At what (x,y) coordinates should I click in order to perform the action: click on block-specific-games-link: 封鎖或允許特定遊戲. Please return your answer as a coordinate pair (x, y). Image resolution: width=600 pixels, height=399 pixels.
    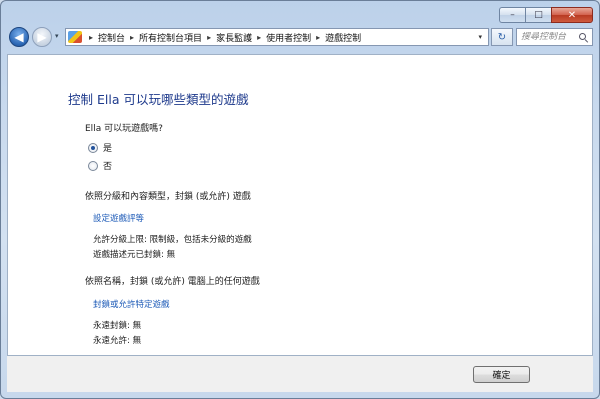
    Looking at the image, I should click on (131, 304).